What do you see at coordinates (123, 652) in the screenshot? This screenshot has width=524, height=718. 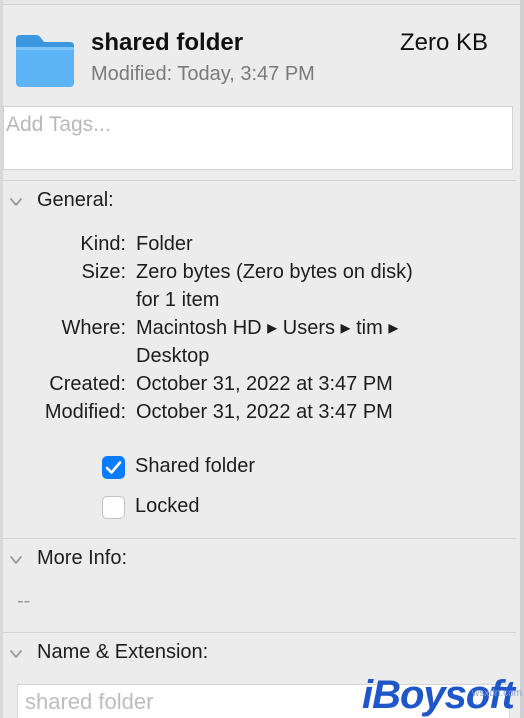 I see `name-extension-section-title: Name & Extension:` at bounding box center [123, 652].